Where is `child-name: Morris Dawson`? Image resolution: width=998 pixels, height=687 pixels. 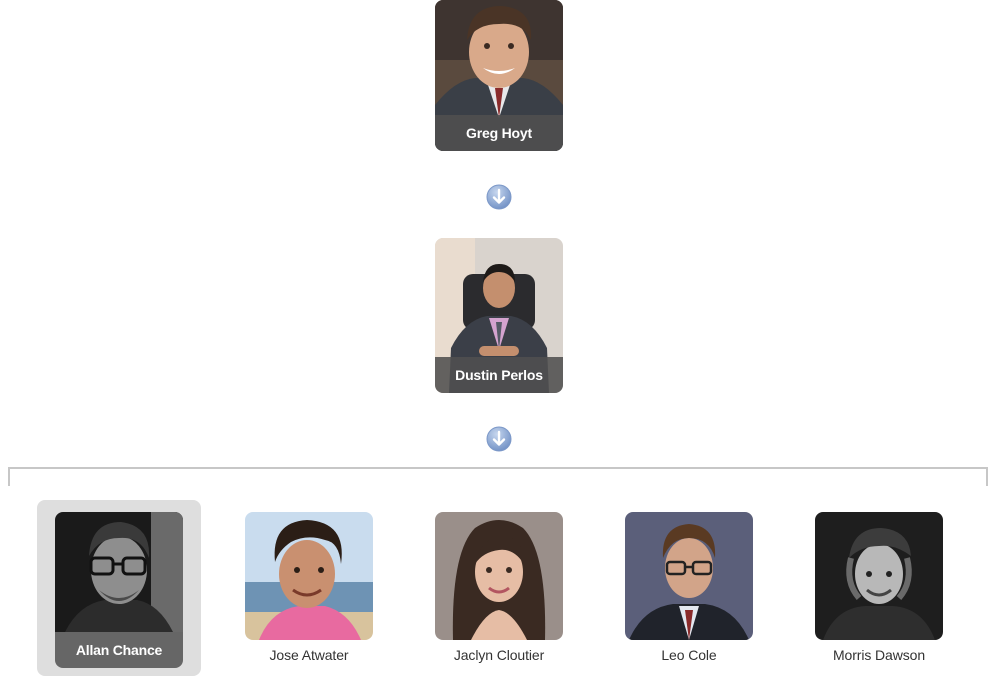 child-name: Morris Dawson is located at coordinates (879, 655).